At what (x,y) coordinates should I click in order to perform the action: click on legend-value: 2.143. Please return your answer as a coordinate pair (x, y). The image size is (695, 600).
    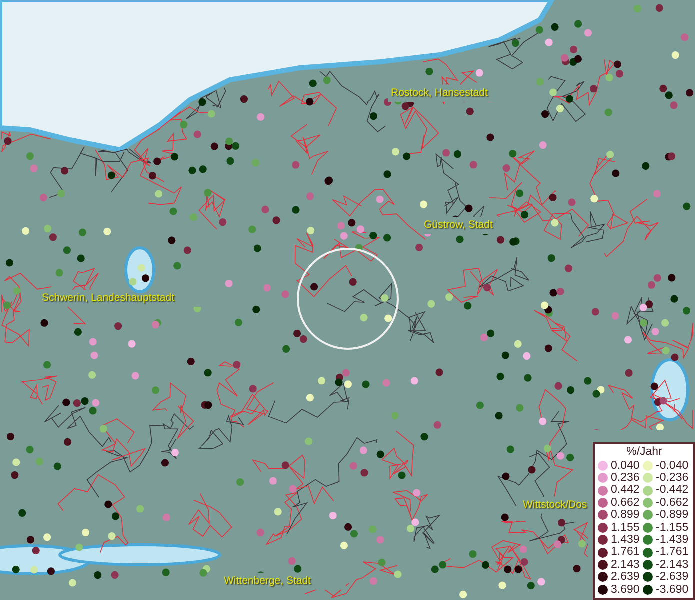
    Looking at the image, I should click on (625, 565).